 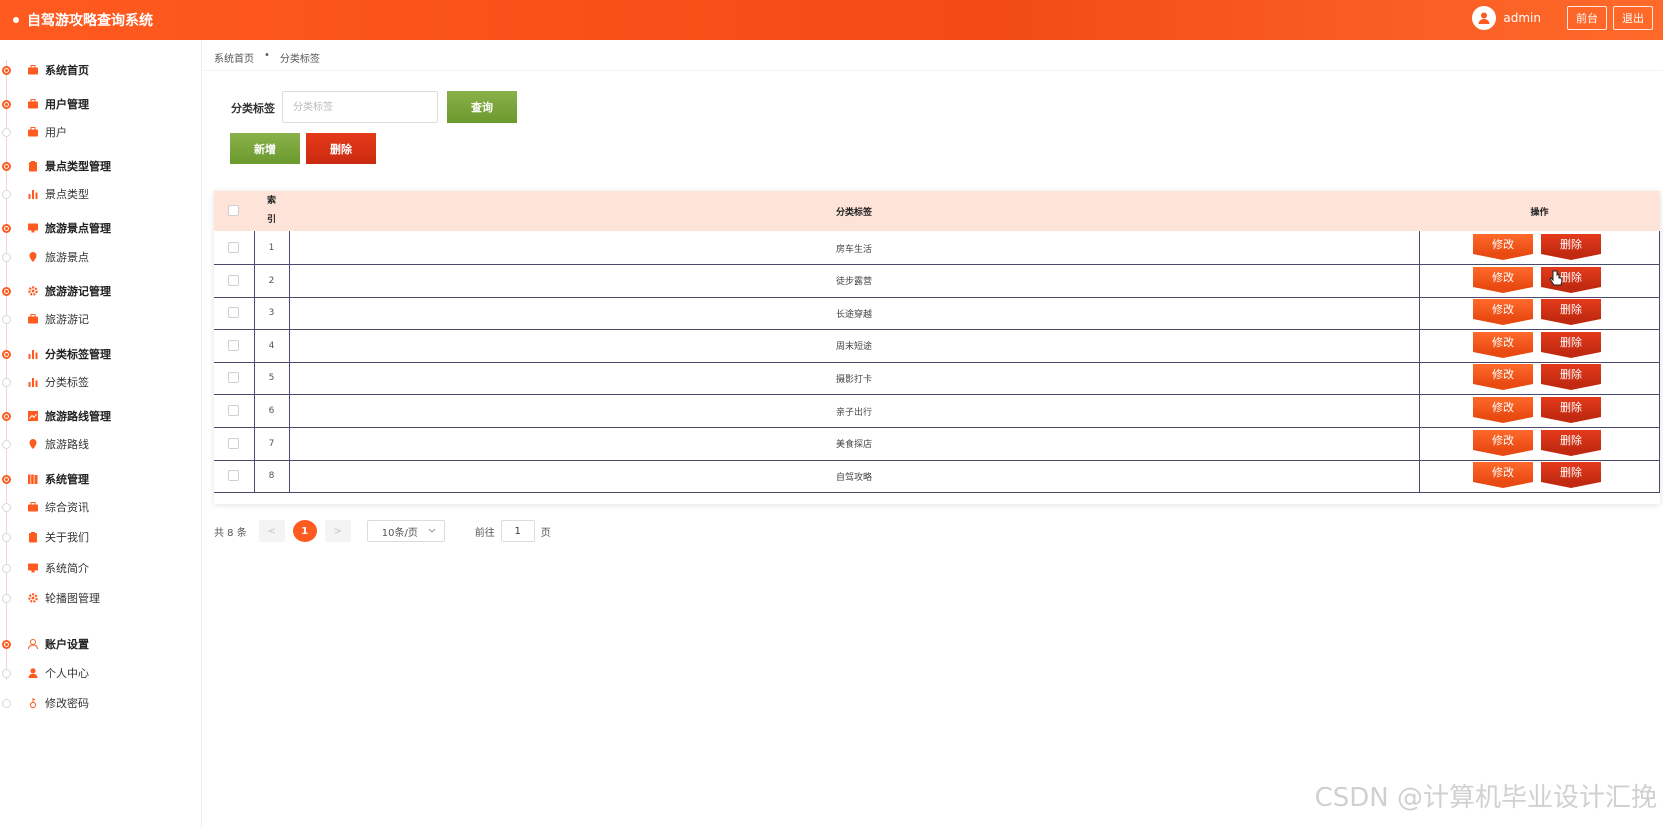 What do you see at coordinates (100, 104) in the screenshot?
I see `sidebar-item: 用户管理` at bounding box center [100, 104].